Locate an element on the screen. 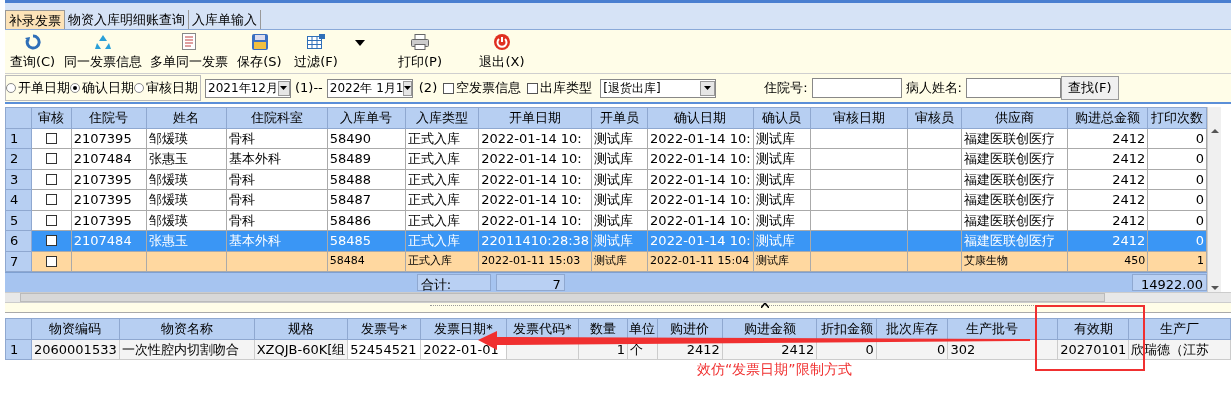 This screenshot has width=1231, height=404. column-header: 住院科室 is located at coordinates (277, 117).